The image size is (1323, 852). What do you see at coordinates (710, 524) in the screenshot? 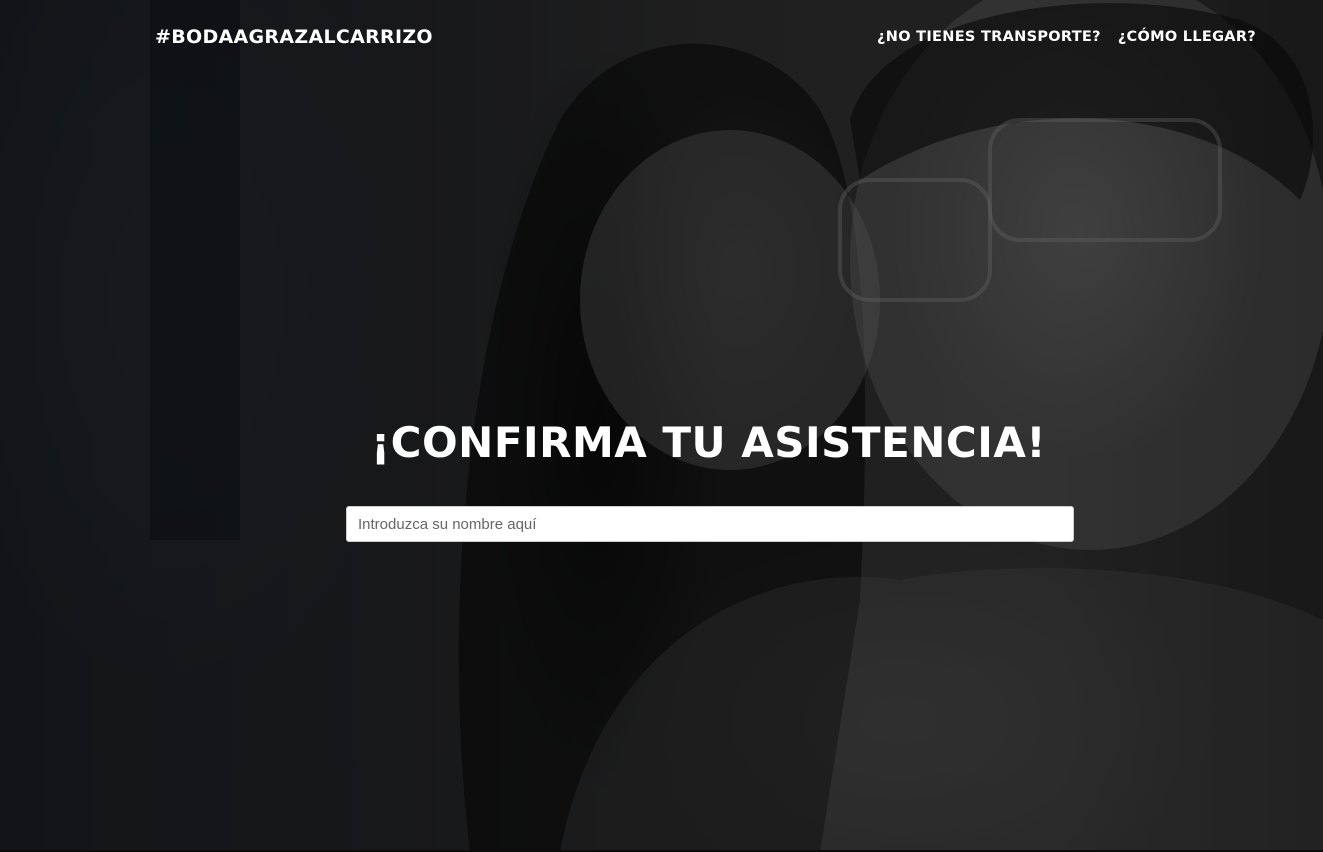
I see `name-input` at bounding box center [710, 524].